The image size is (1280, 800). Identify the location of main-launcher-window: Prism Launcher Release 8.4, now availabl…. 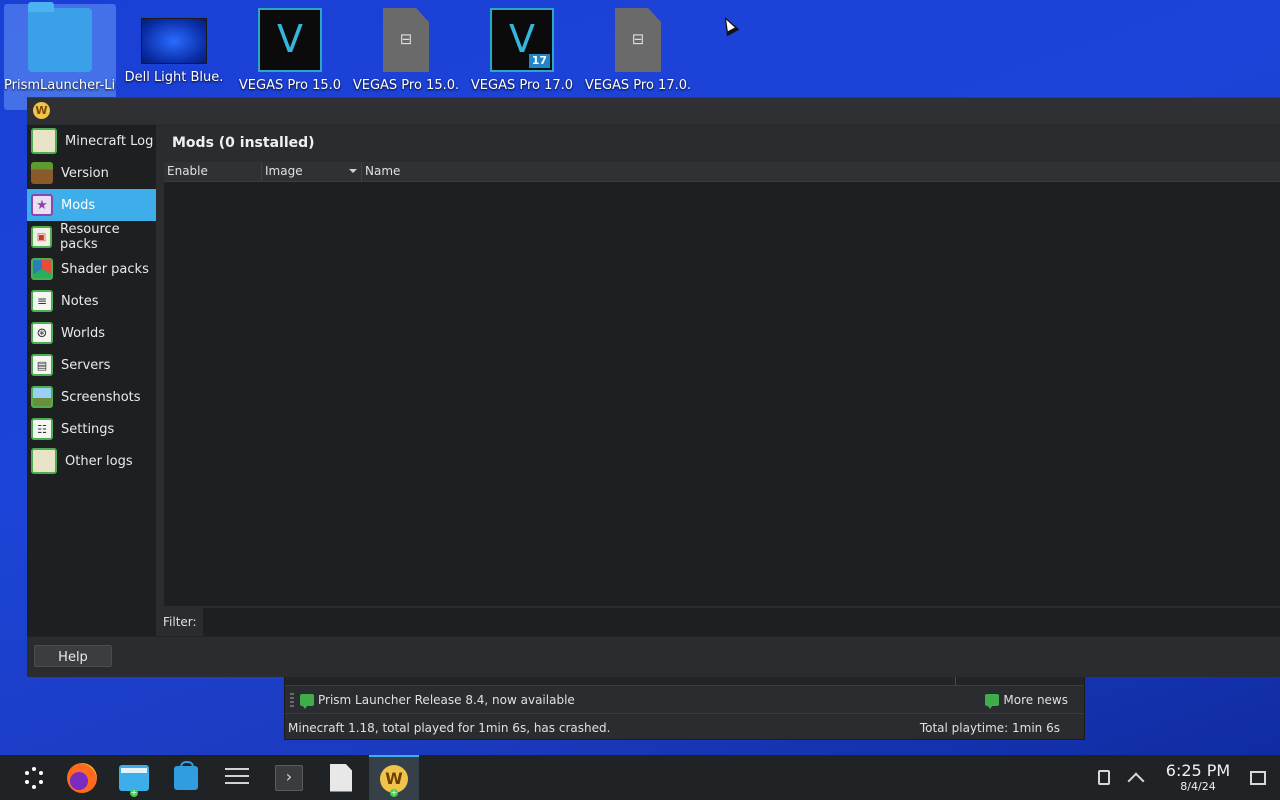
(684, 707).